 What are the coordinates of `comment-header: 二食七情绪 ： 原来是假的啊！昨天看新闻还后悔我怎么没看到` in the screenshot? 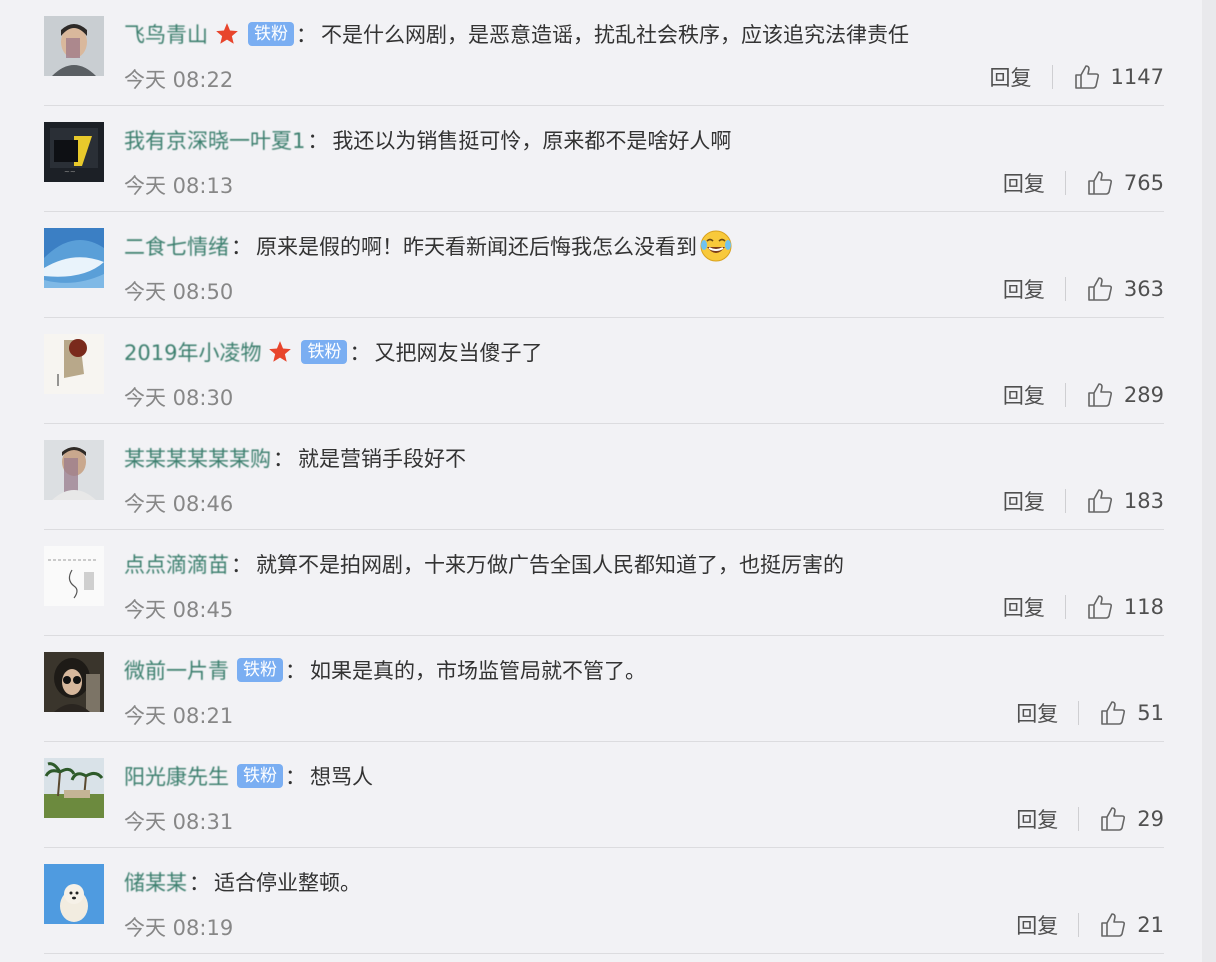 It's located at (428, 246).